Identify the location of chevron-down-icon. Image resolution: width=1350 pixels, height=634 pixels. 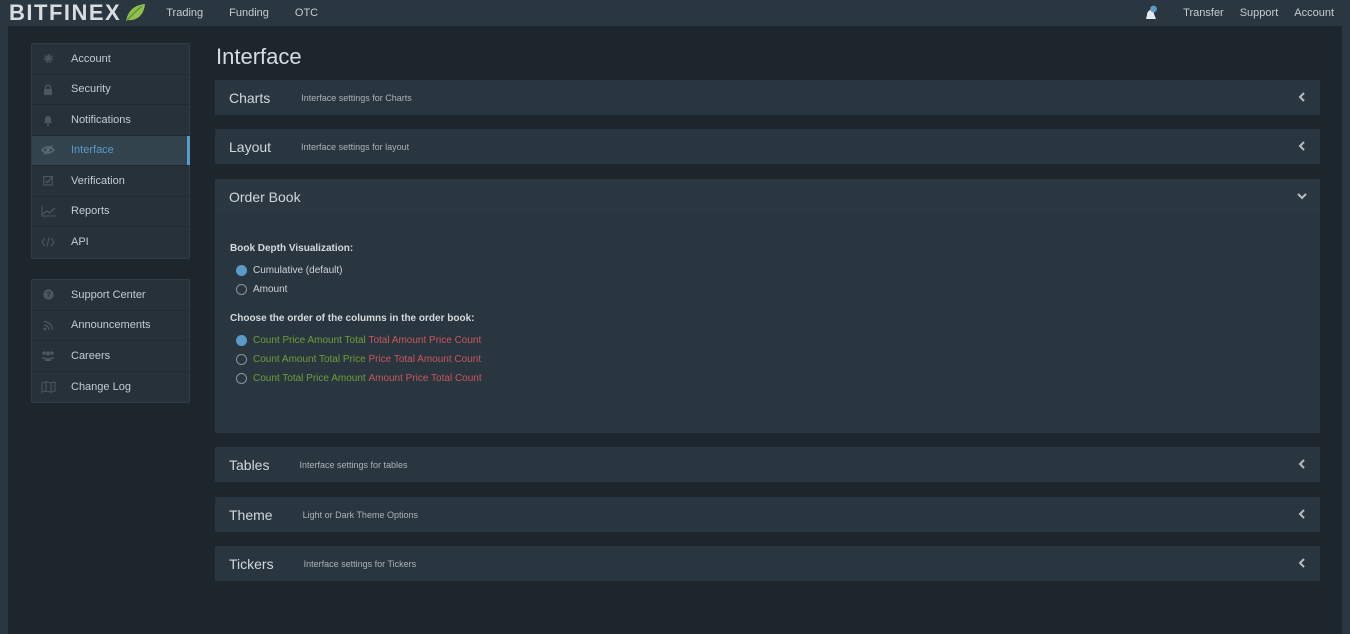
(1302, 196).